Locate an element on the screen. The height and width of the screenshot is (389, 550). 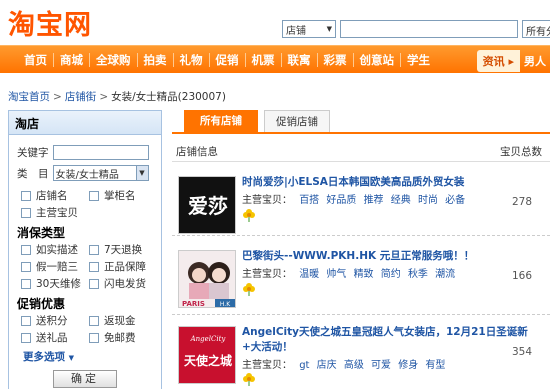
category-label: 类 目 is located at coordinates (33, 173).